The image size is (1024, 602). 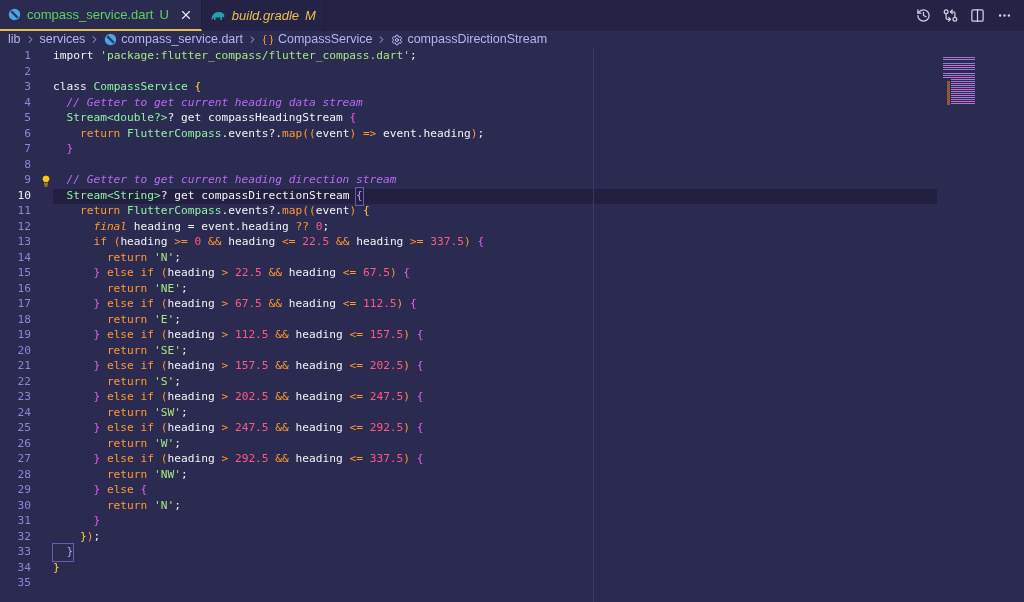 I want to click on line-number: 17, so click(x=23, y=304).